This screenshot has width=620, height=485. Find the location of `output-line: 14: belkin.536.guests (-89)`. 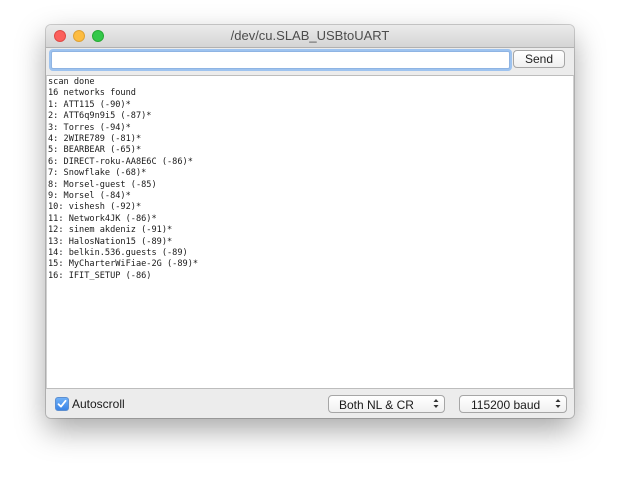

output-line: 14: belkin.536.guests (-89) is located at coordinates (118, 253).